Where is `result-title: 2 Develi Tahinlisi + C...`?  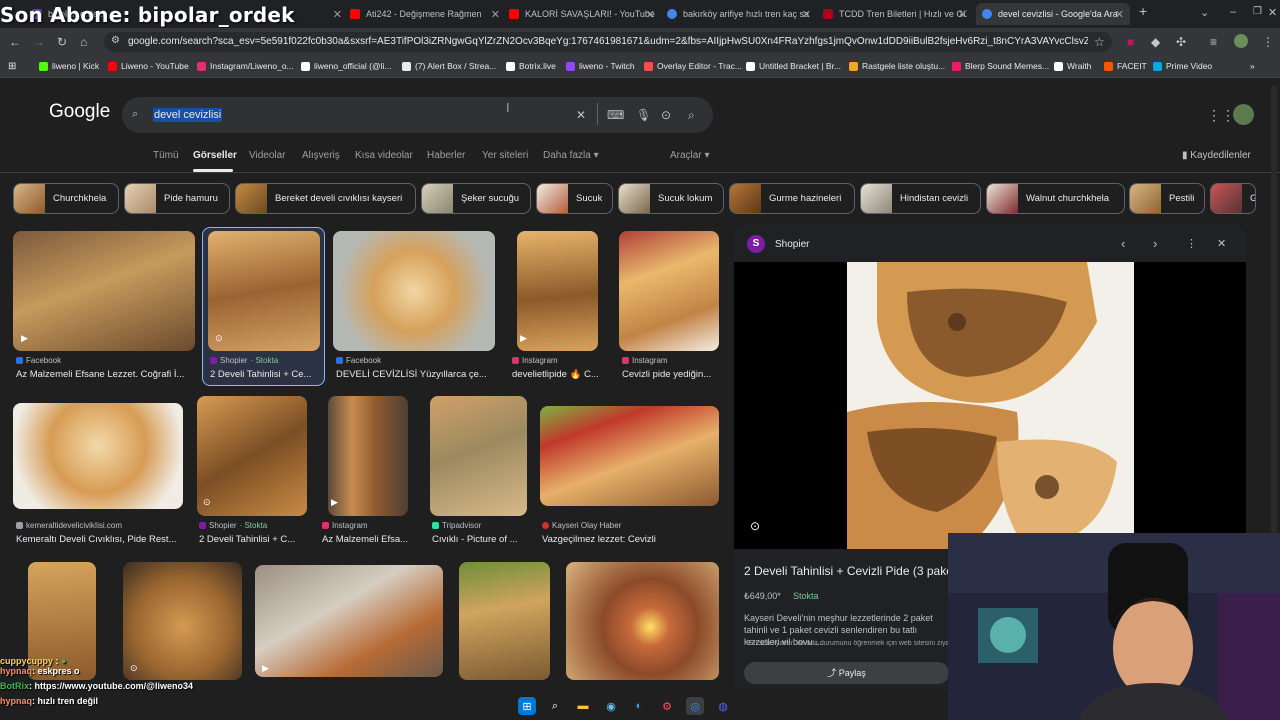
result-title: 2 Develi Tahinlisi + C... is located at coordinates (253, 539).